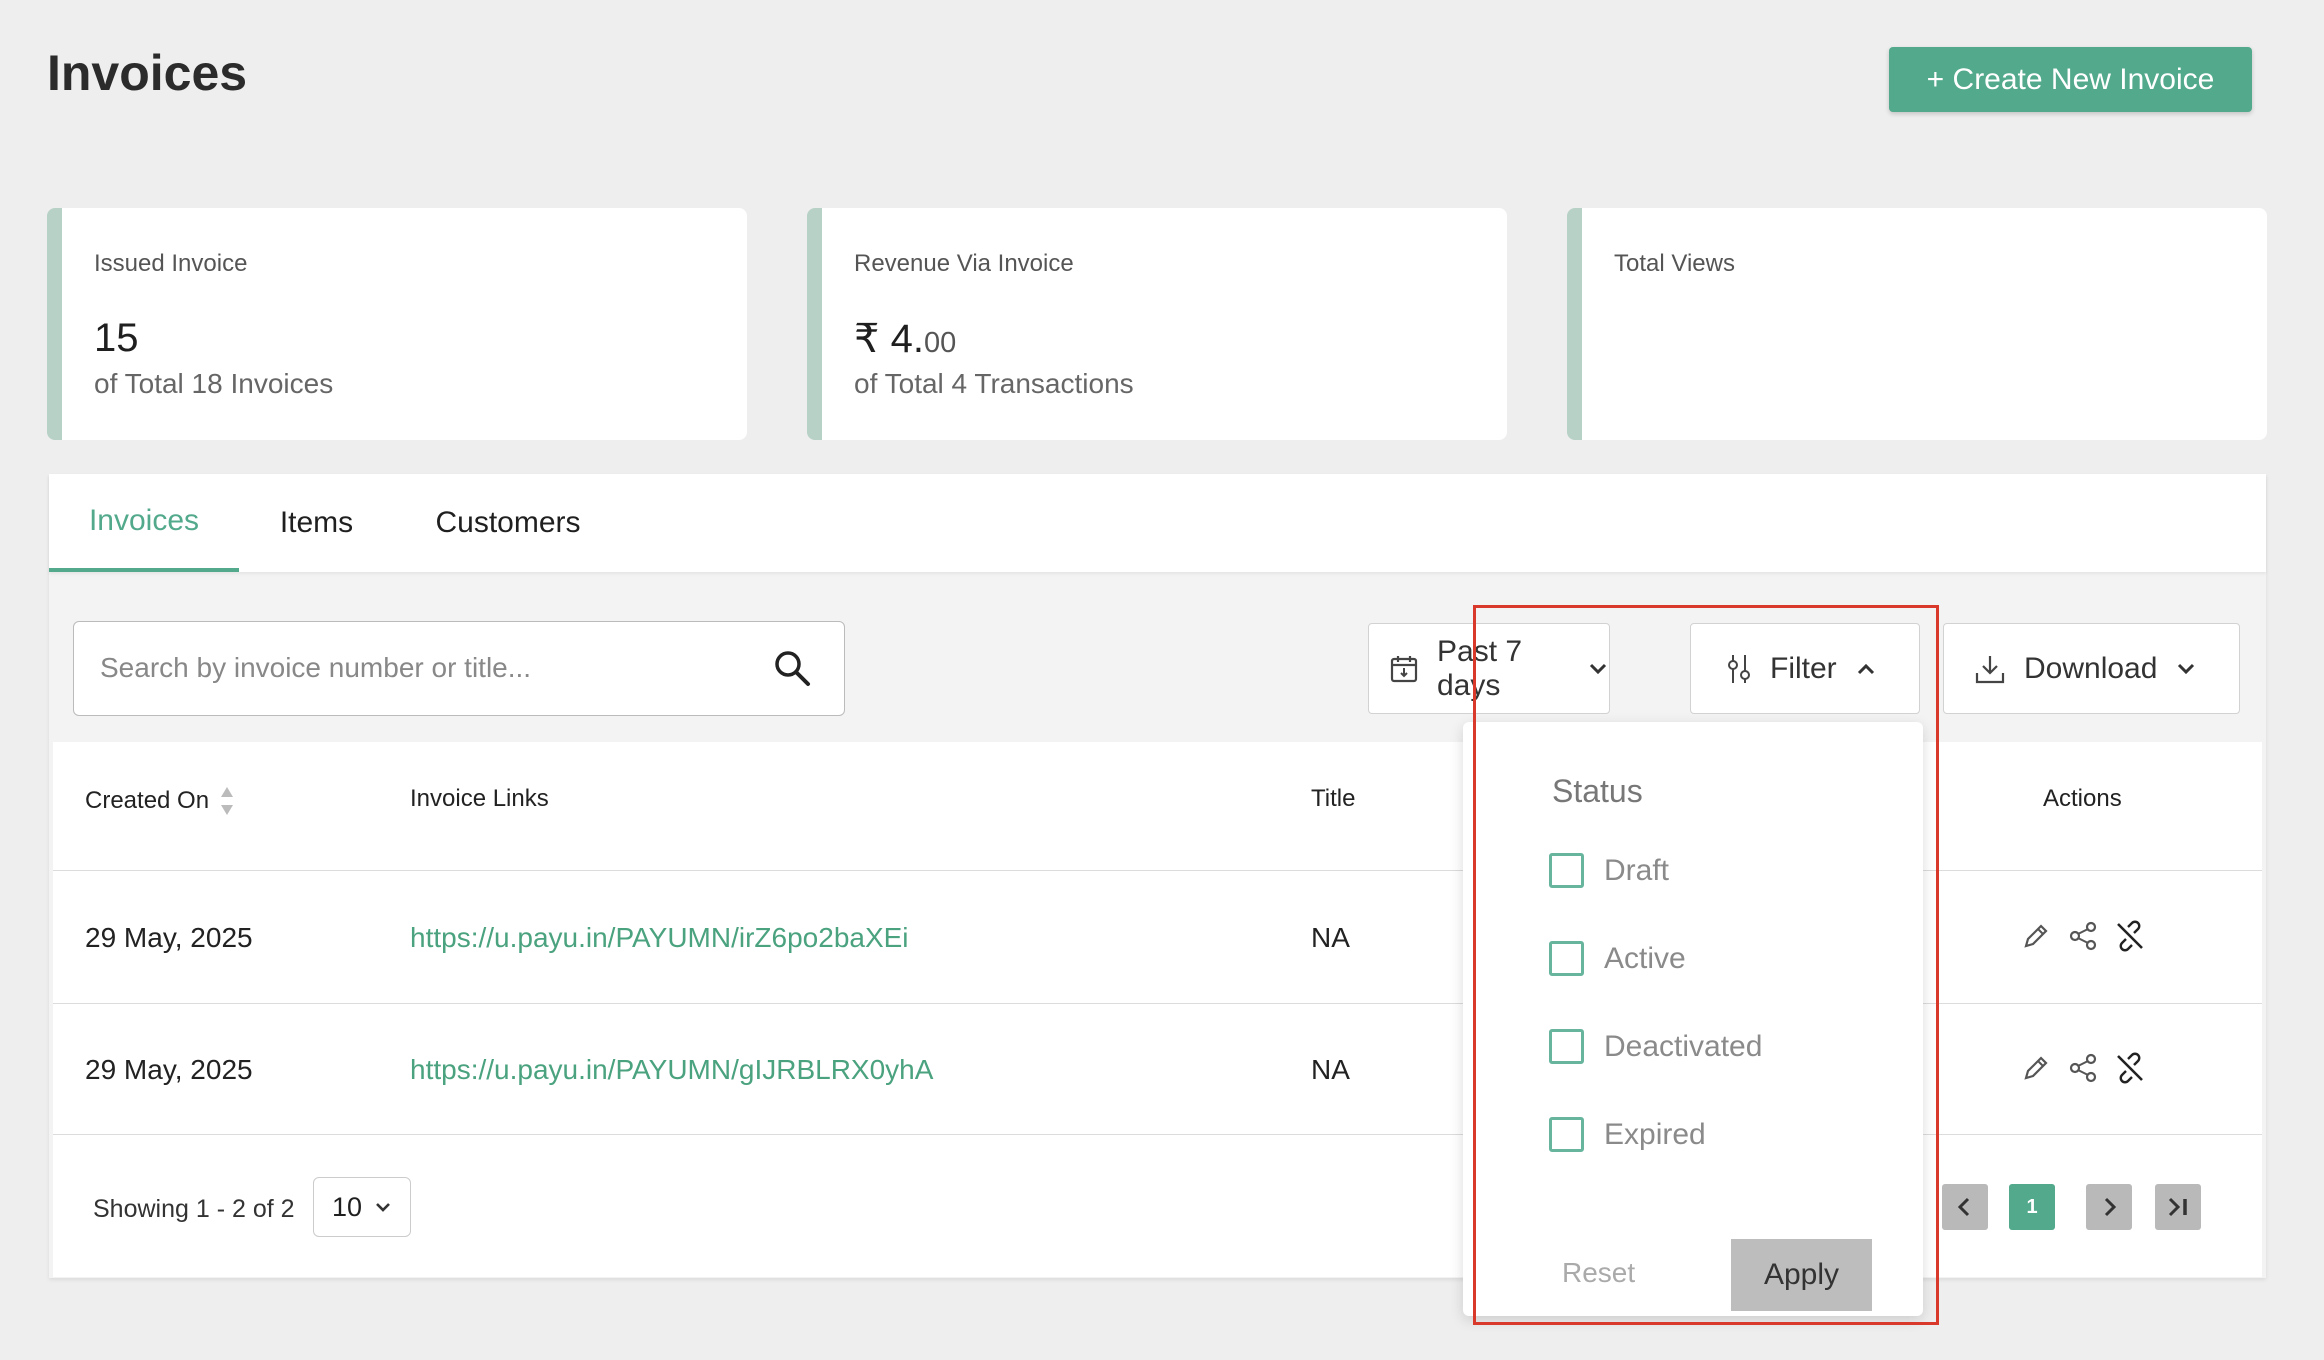 Image resolution: width=2324 pixels, height=1360 pixels. I want to click on apply-button: Apply, so click(1801, 1275).